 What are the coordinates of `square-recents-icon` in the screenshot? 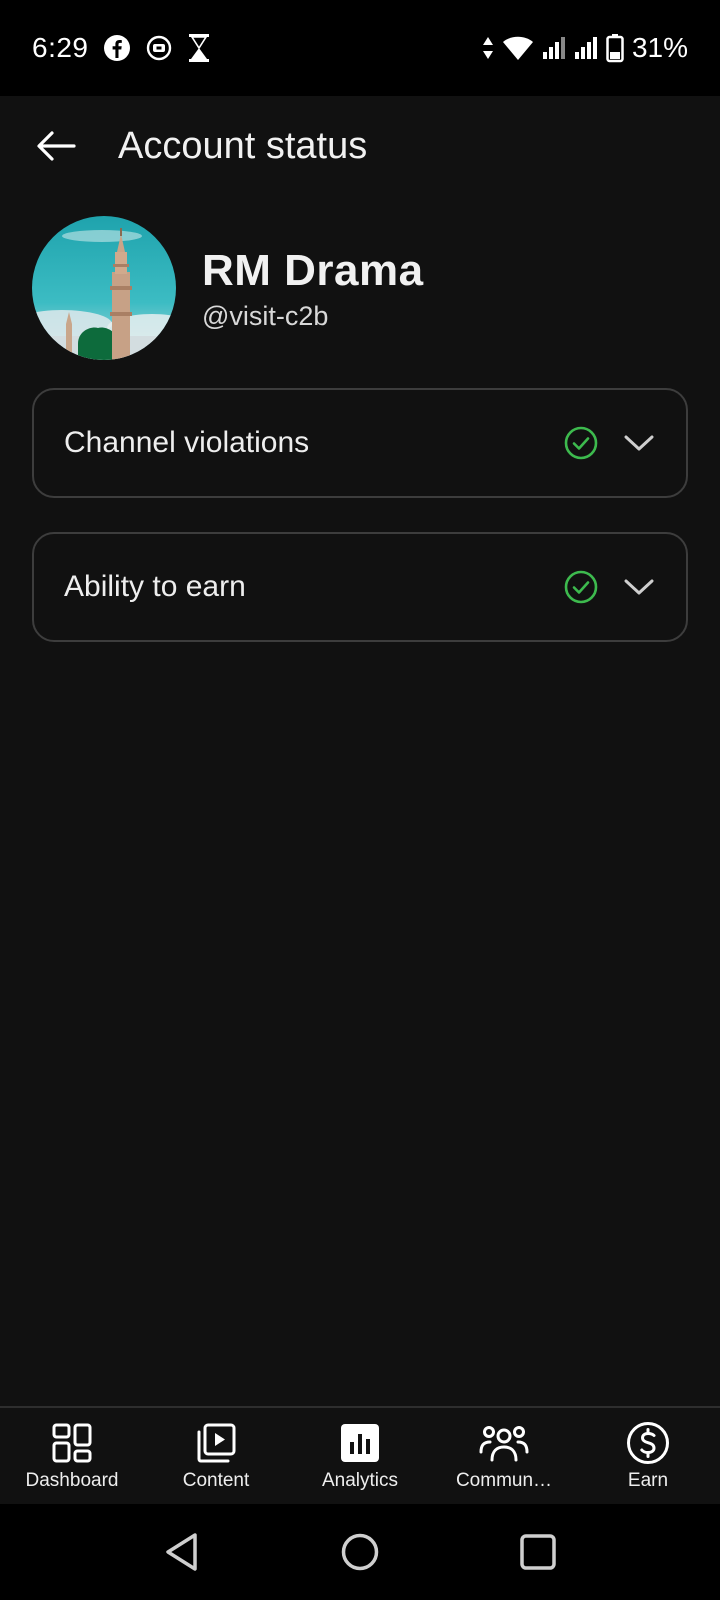 It's located at (538, 1552).